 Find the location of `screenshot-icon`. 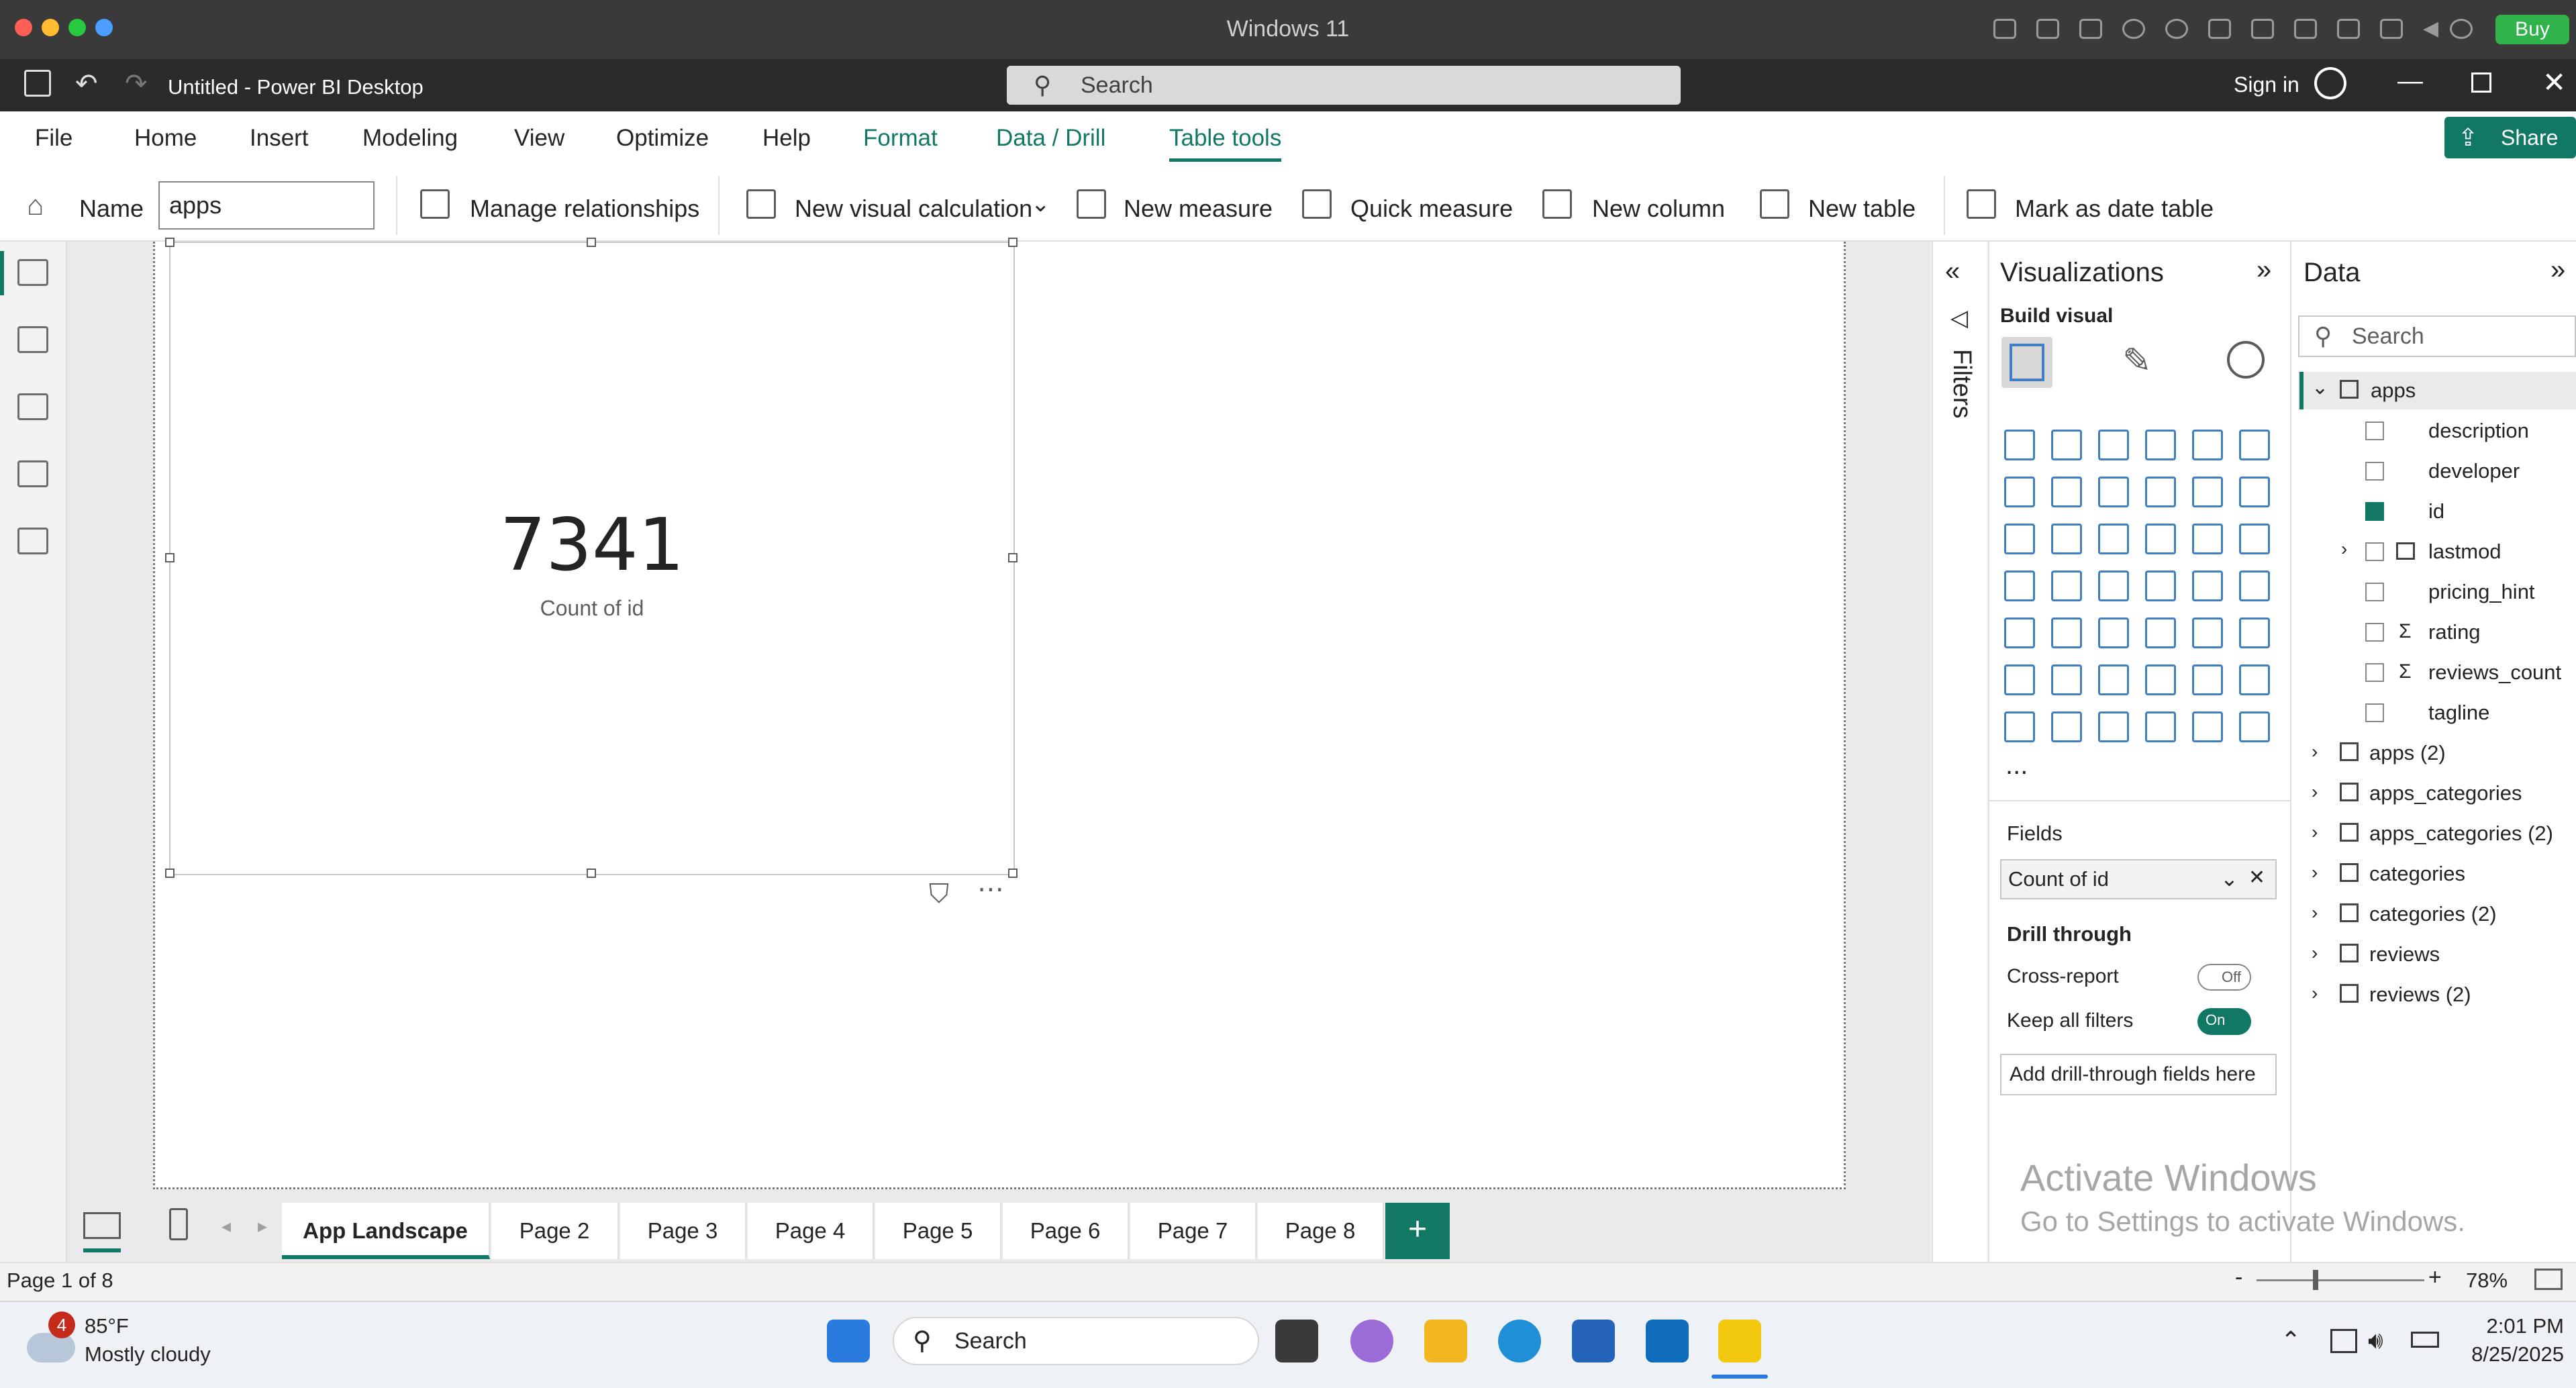

screenshot-icon is located at coordinates (2391, 29).